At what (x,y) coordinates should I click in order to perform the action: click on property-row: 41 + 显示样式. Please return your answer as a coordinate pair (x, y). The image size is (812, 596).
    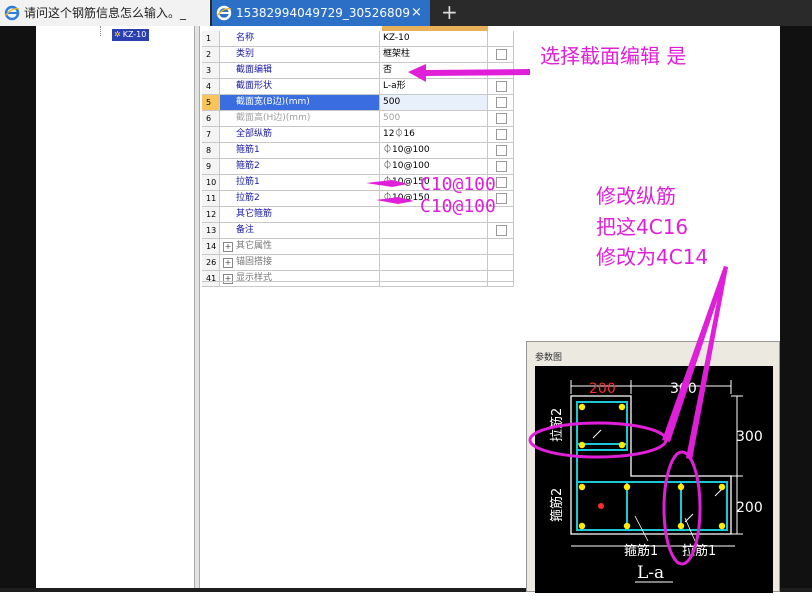
    Looking at the image, I should click on (358, 279).